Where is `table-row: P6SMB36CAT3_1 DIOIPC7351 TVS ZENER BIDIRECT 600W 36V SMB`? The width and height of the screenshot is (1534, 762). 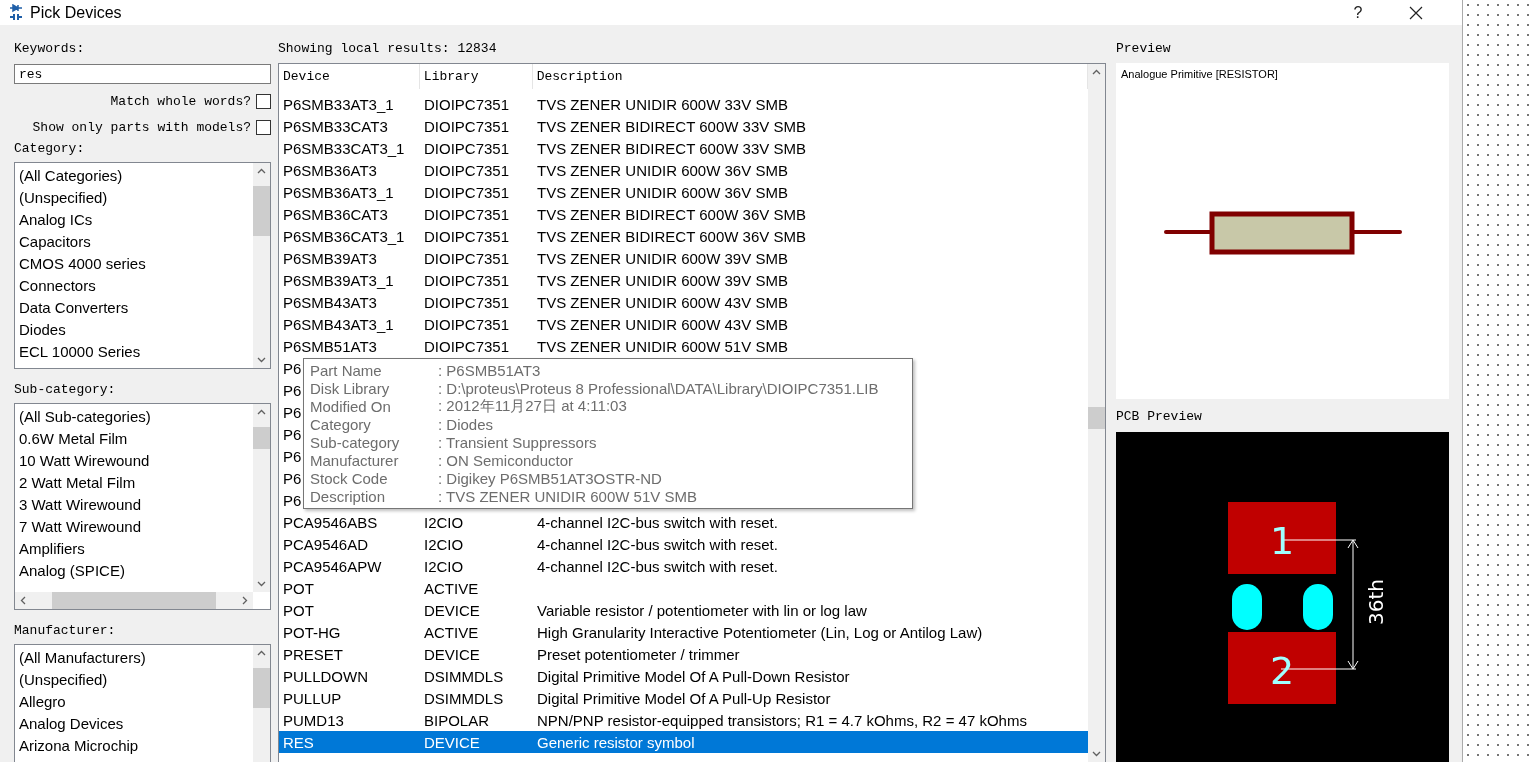 table-row: P6SMB36CAT3_1 DIOIPC7351 TVS ZENER BIDIRECT 600W 36V SMB is located at coordinates (683, 236).